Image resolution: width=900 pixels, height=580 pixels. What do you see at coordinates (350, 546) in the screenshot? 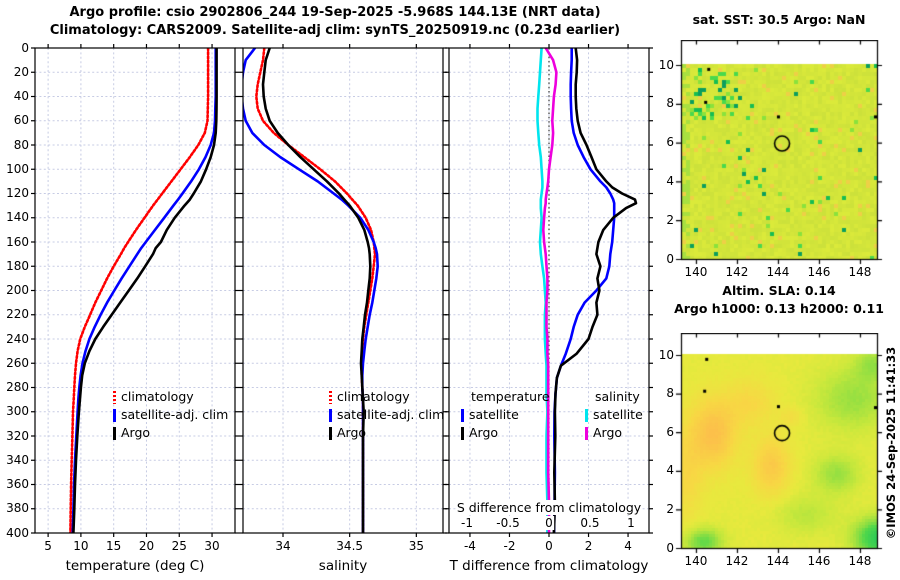
I see `x-tick-label: 34.5` at bounding box center [350, 546].